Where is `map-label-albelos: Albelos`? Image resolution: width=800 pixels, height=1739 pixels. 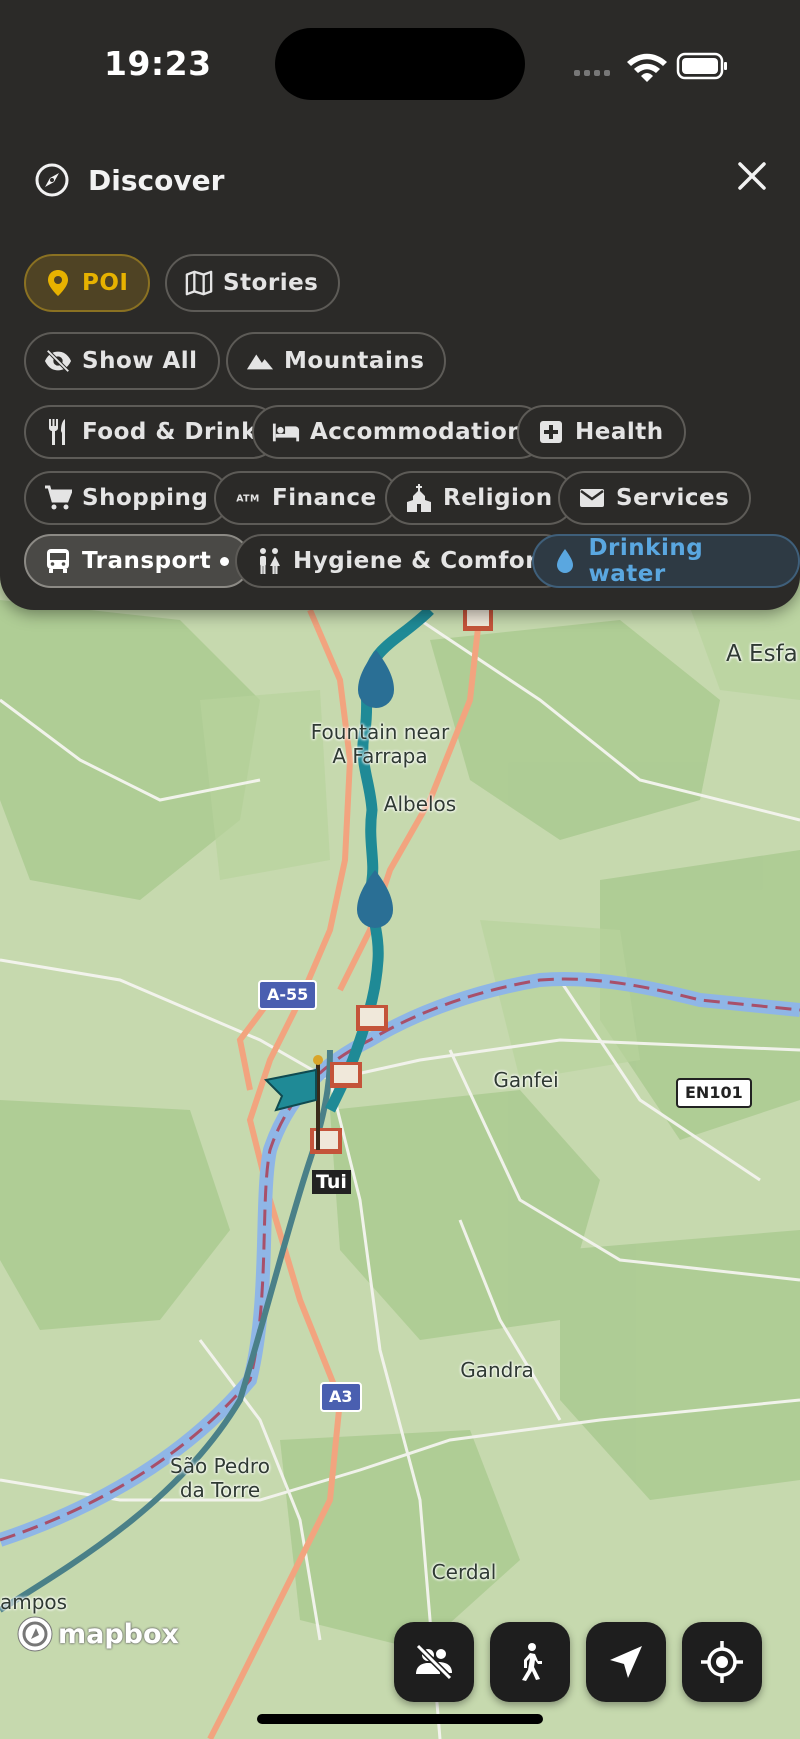
map-label-albelos: Albelos is located at coordinates (420, 804).